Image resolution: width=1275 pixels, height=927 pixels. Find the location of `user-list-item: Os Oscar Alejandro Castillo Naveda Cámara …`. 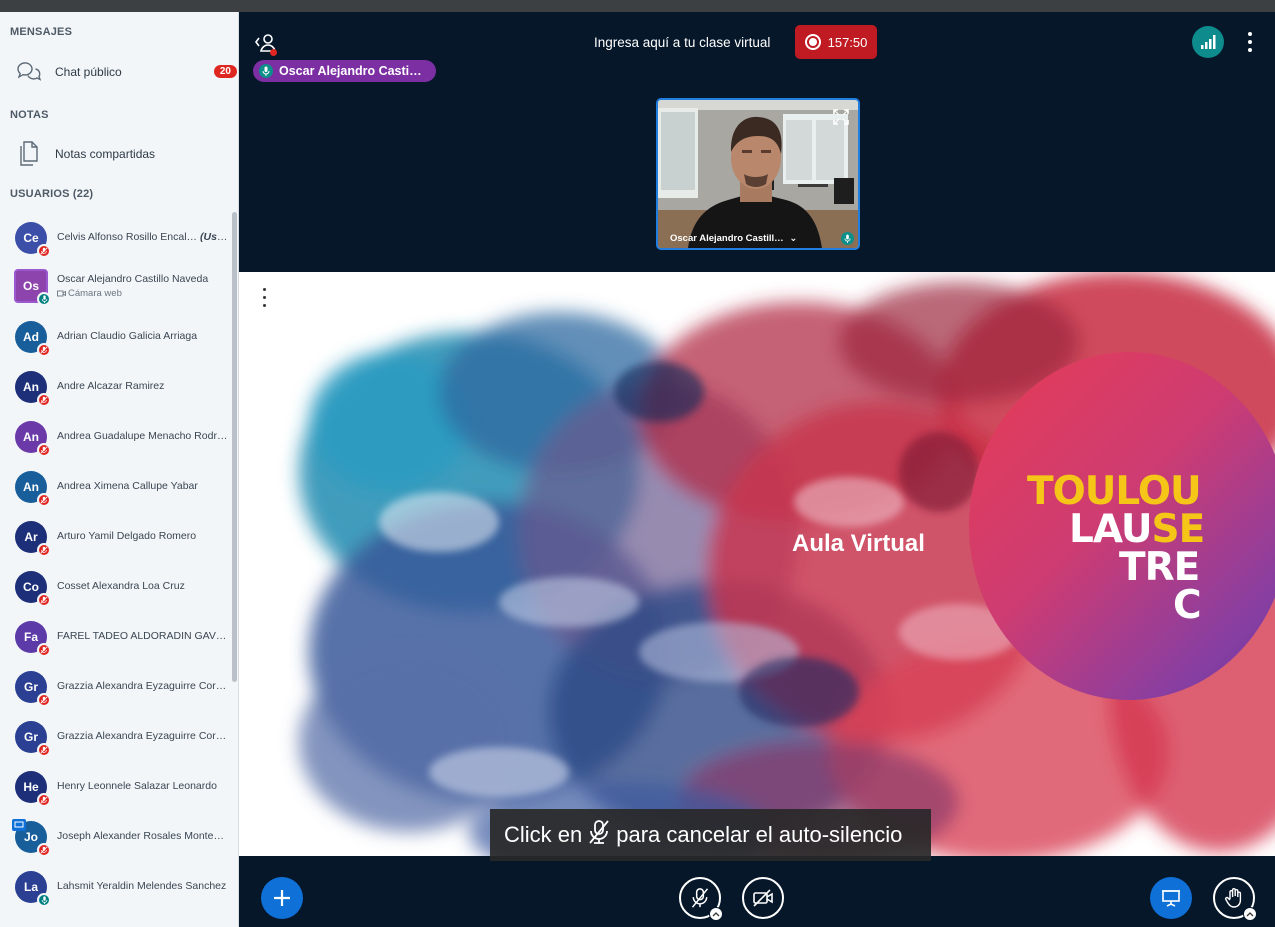

user-list-item: Os Oscar Alejandro Castillo Naveda Cámara … is located at coordinates (116, 286).